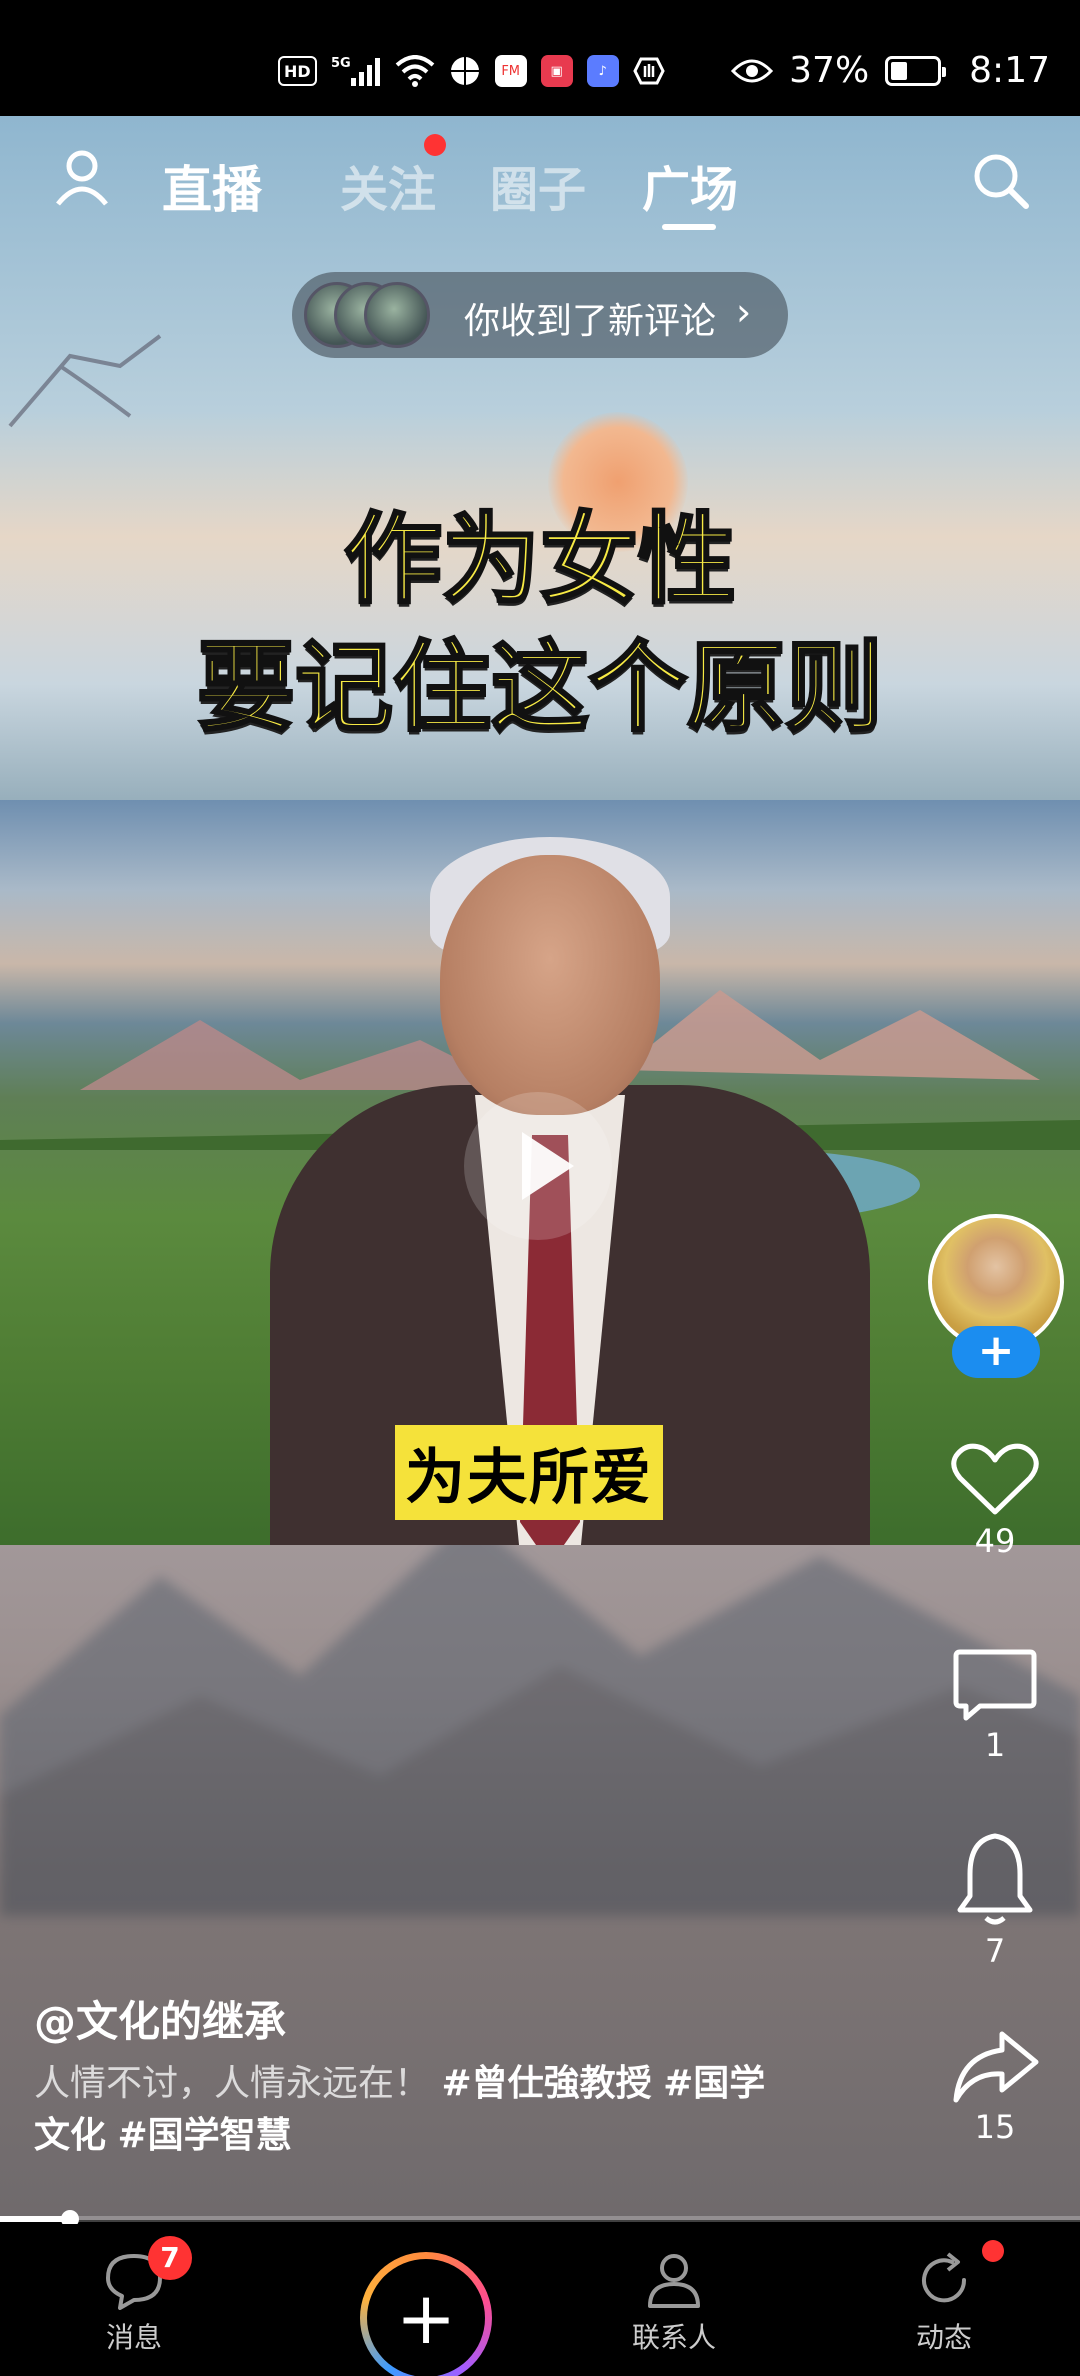  I want to click on like-count: 49, so click(995, 1541).